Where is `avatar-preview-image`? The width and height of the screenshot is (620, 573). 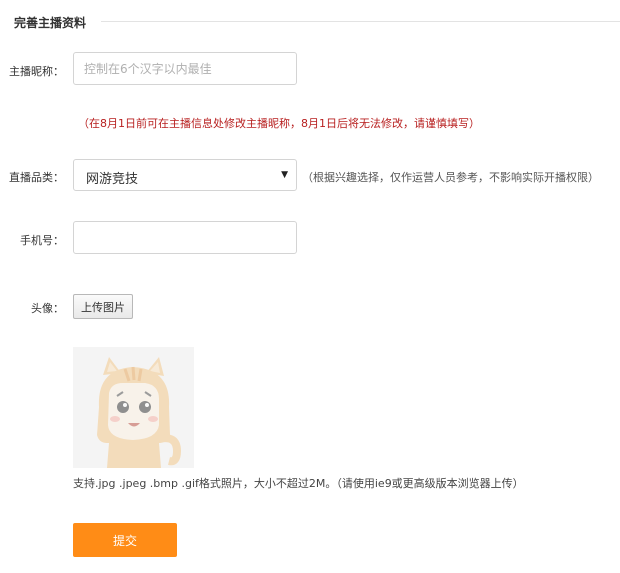 avatar-preview-image is located at coordinates (133, 407).